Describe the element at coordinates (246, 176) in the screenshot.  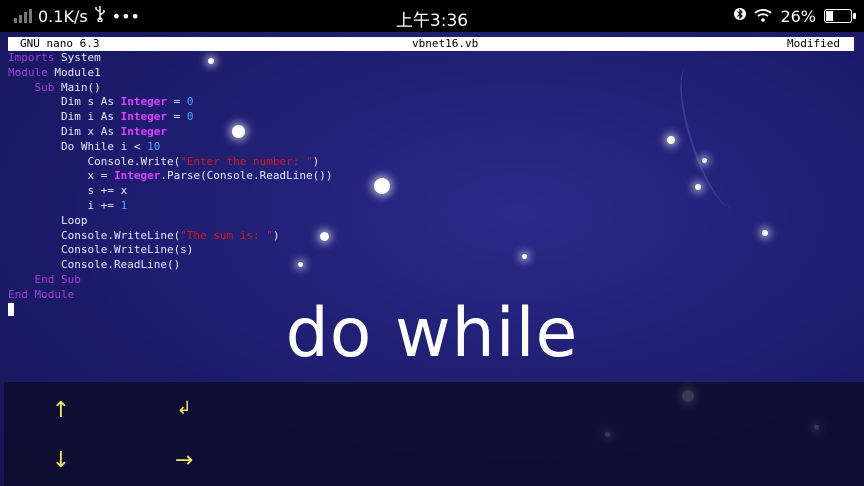
I see `code-token: .Parse(Console.ReadLine())` at that location.